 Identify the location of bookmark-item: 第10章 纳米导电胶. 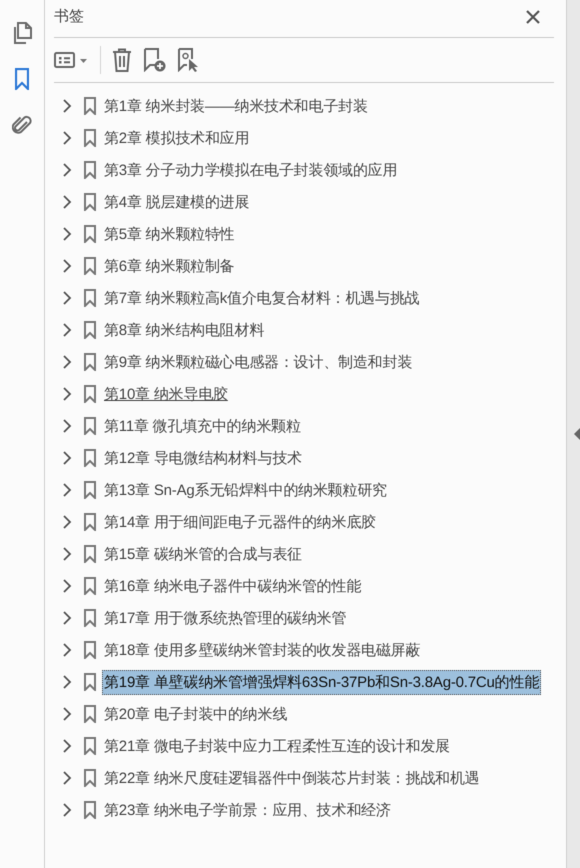
(166, 394).